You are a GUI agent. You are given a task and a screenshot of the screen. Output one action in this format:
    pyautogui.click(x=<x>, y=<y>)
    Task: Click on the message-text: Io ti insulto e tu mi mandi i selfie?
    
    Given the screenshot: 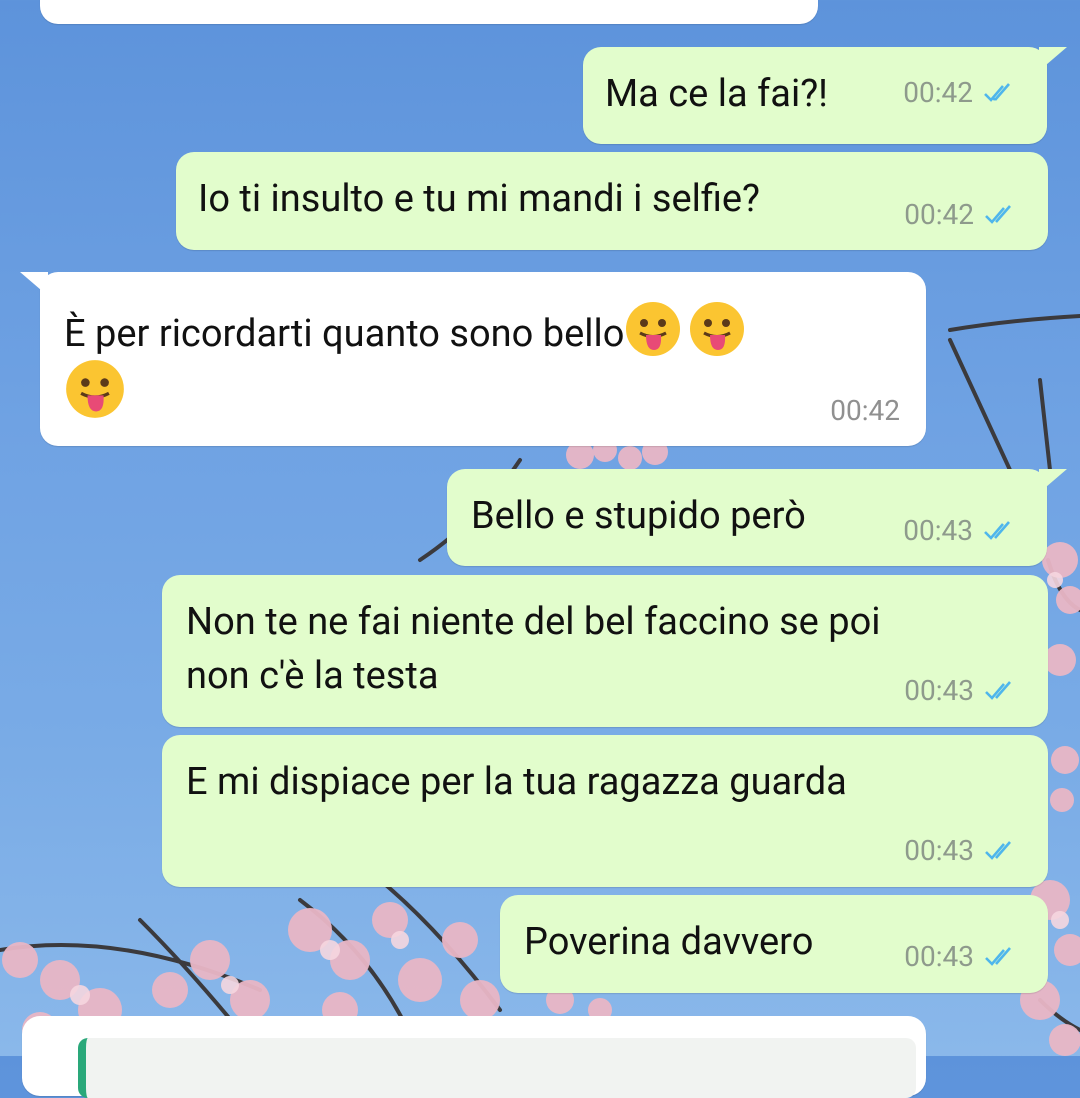 What is the action you would take?
    pyautogui.click(x=479, y=199)
    